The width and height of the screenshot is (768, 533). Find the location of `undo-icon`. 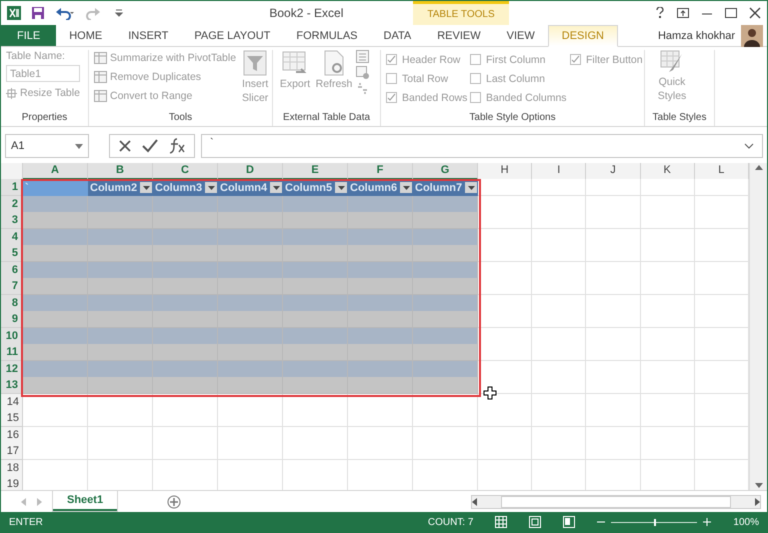

undo-icon is located at coordinates (65, 13).